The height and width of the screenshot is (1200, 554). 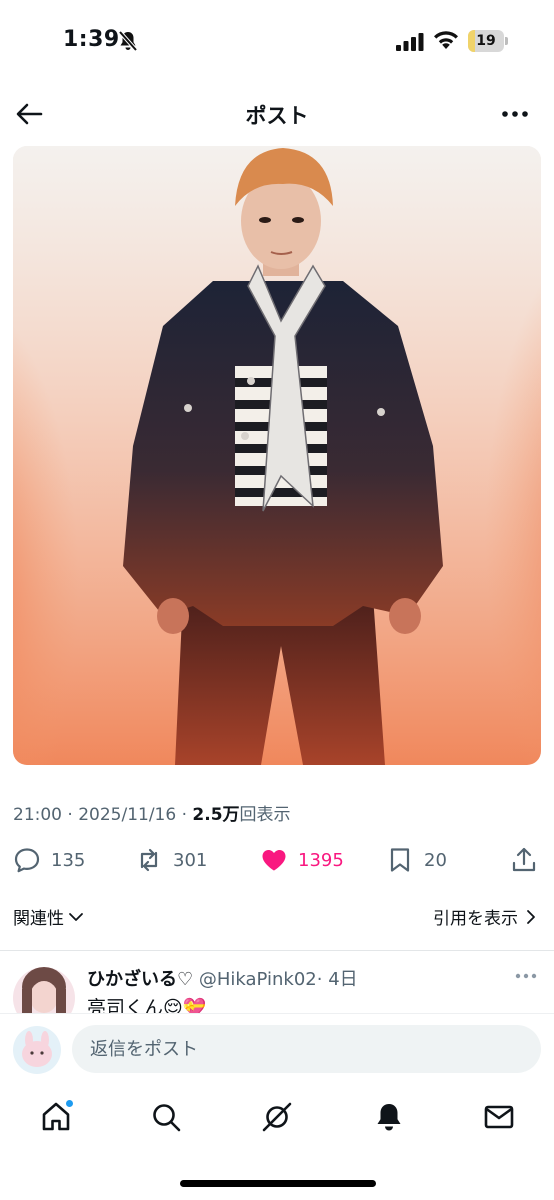 What do you see at coordinates (29, 114) in the screenshot?
I see `arrow-left-icon` at bounding box center [29, 114].